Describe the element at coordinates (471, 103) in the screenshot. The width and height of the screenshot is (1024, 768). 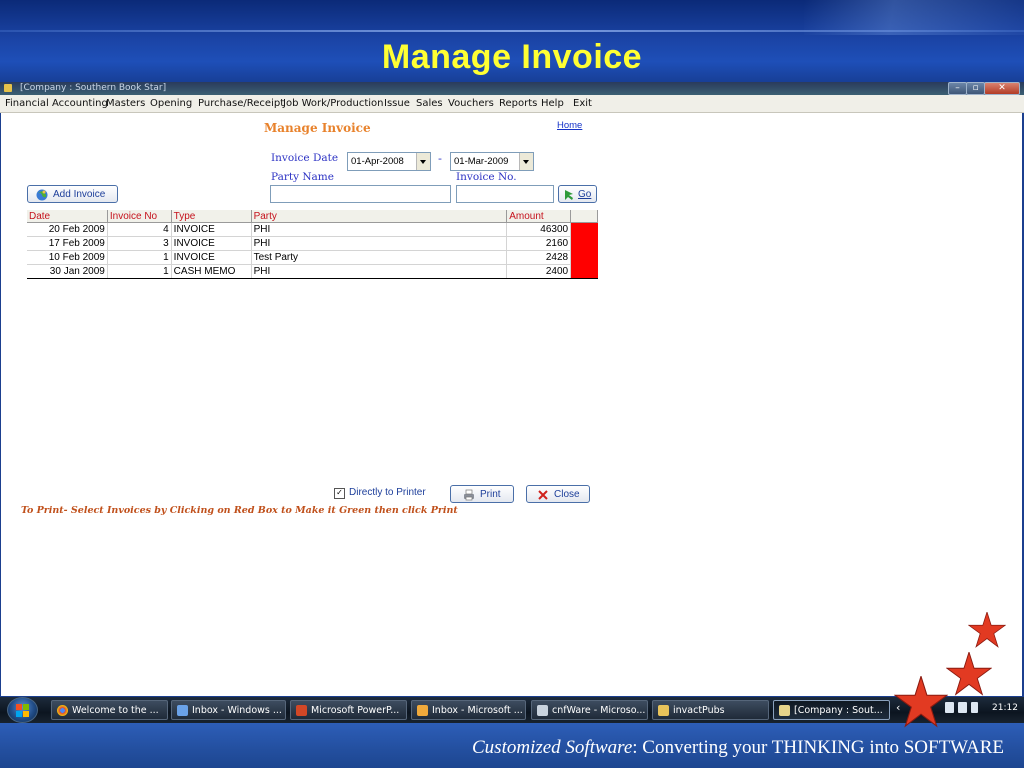
I see `menu-vouchers: Vouchers` at that location.